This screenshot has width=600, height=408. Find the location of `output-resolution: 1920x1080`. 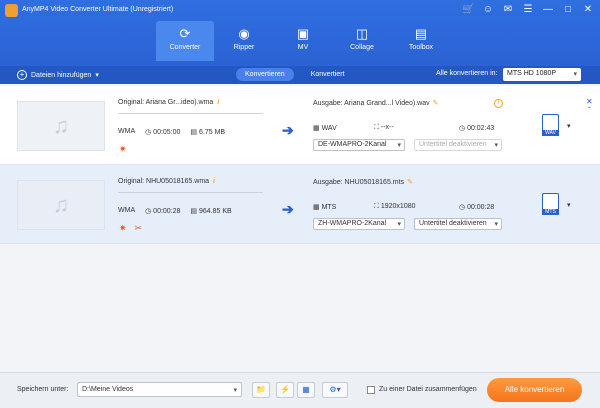

output-resolution: 1920x1080 is located at coordinates (398, 206).